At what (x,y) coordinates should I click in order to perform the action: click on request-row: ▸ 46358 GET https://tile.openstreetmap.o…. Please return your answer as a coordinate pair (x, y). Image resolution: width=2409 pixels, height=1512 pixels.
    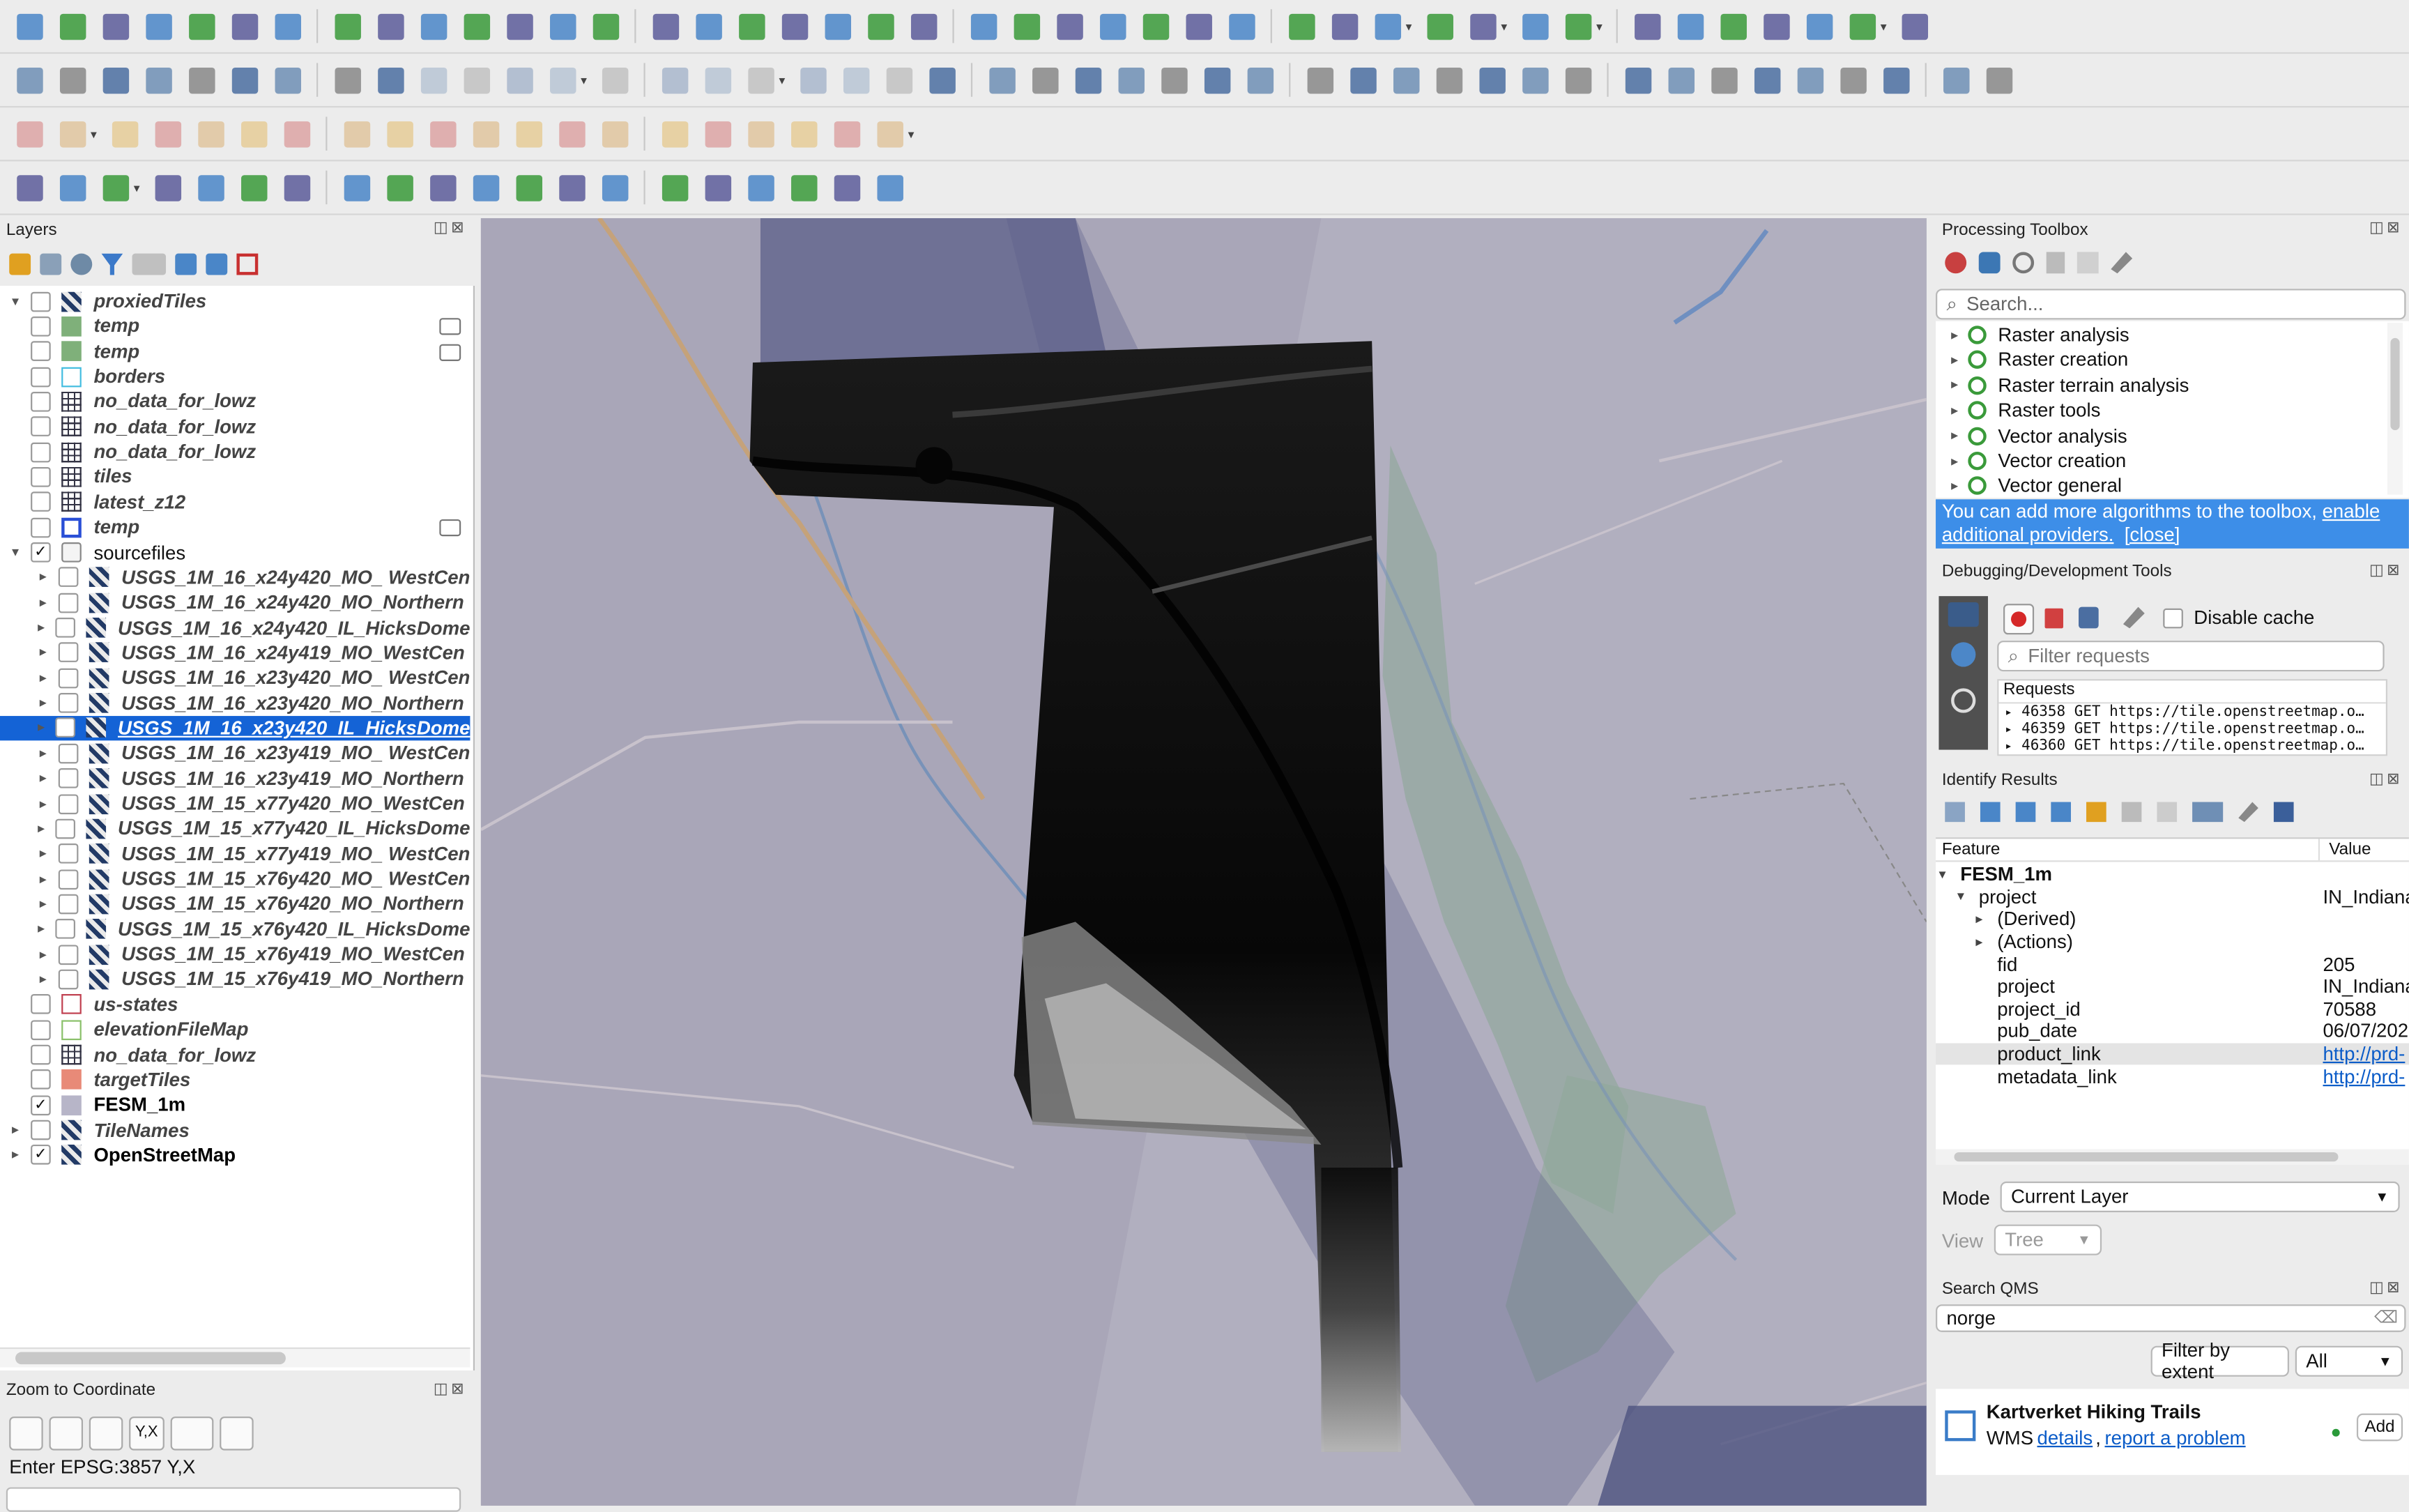
    Looking at the image, I should click on (2191, 711).